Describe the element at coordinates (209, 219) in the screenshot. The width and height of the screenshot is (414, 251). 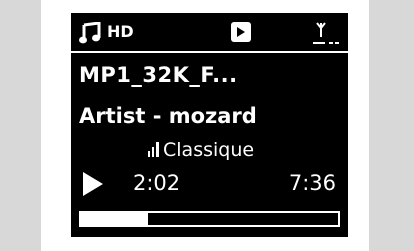
I see `progress-bar` at that location.